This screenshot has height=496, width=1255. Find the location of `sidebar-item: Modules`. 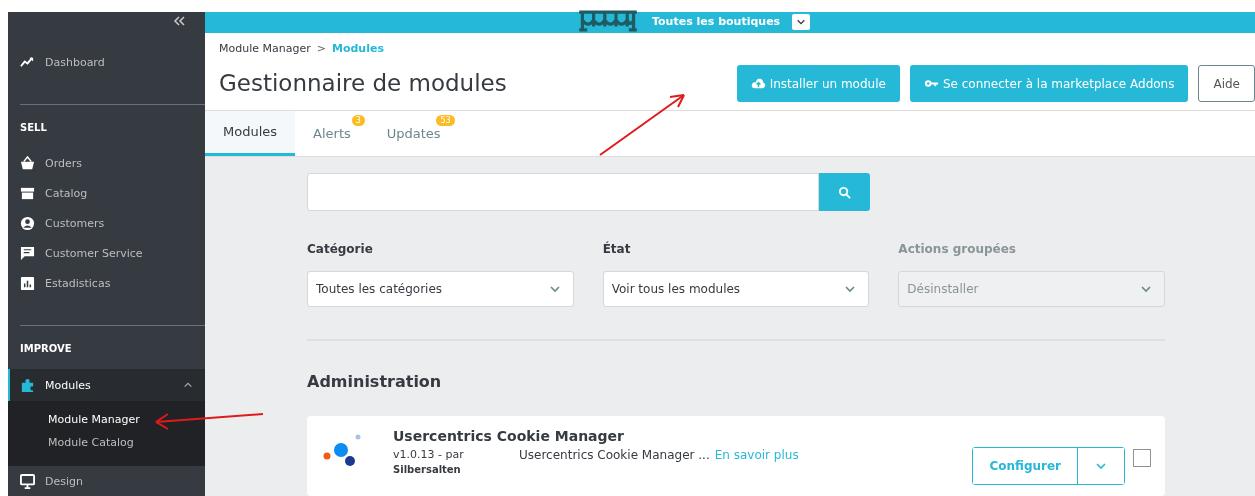

sidebar-item: Modules is located at coordinates (106, 385).